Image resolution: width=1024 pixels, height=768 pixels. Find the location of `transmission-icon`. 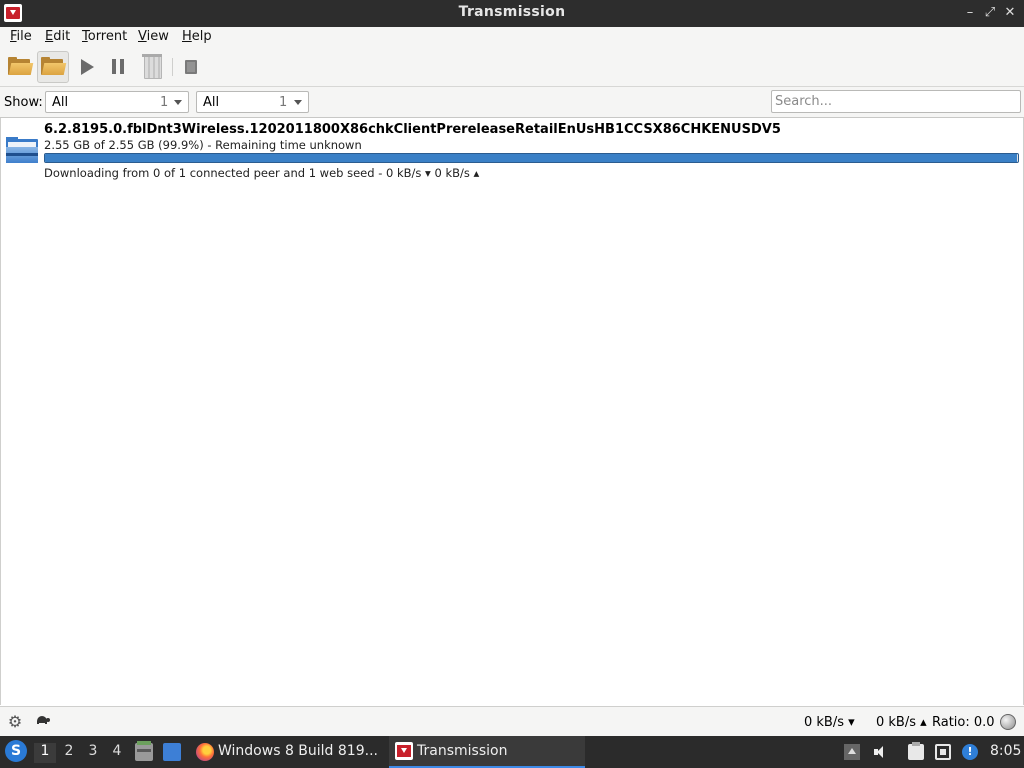

transmission-icon is located at coordinates (404, 751).